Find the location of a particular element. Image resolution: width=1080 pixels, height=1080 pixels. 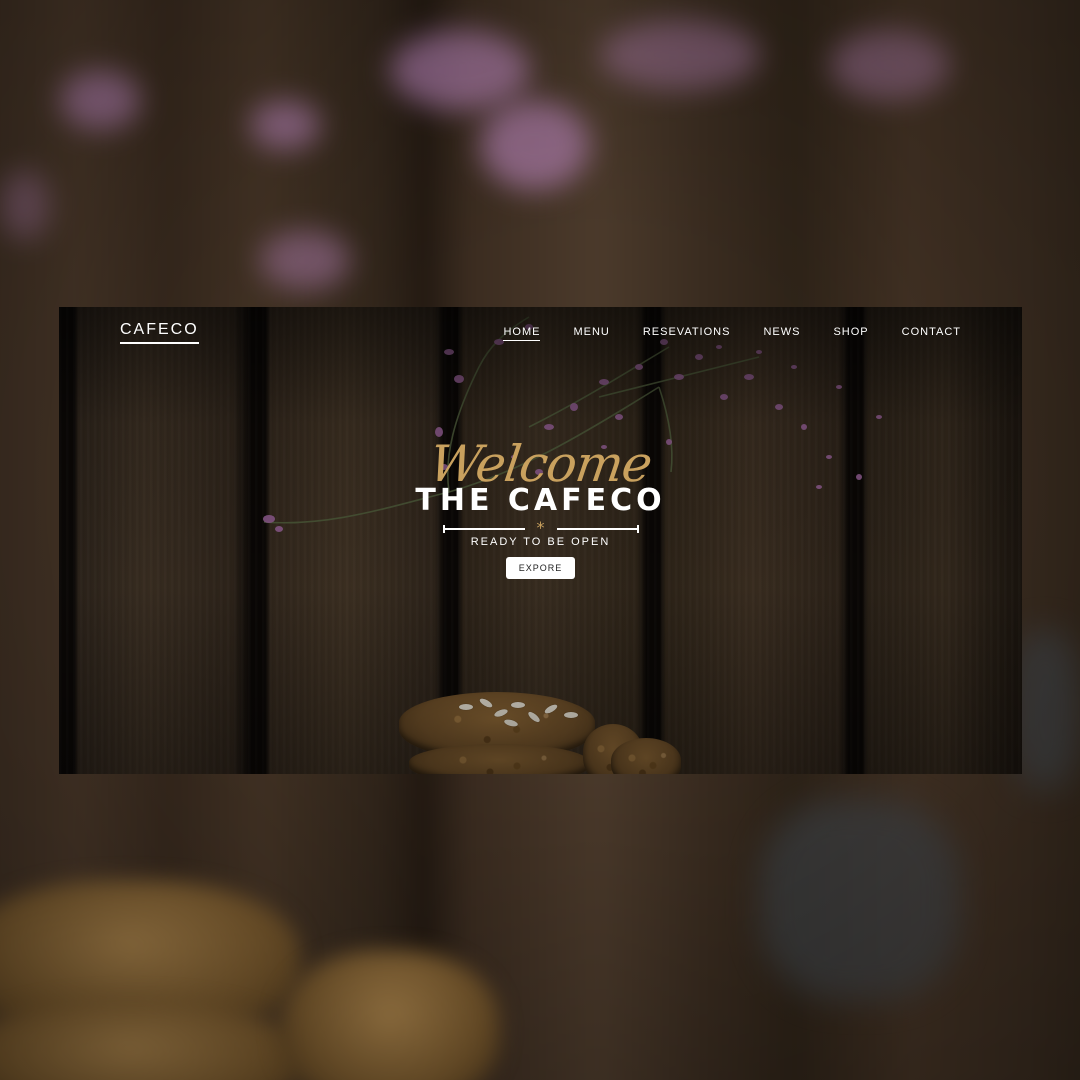

divider-line-right is located at coordinates (597, 529).